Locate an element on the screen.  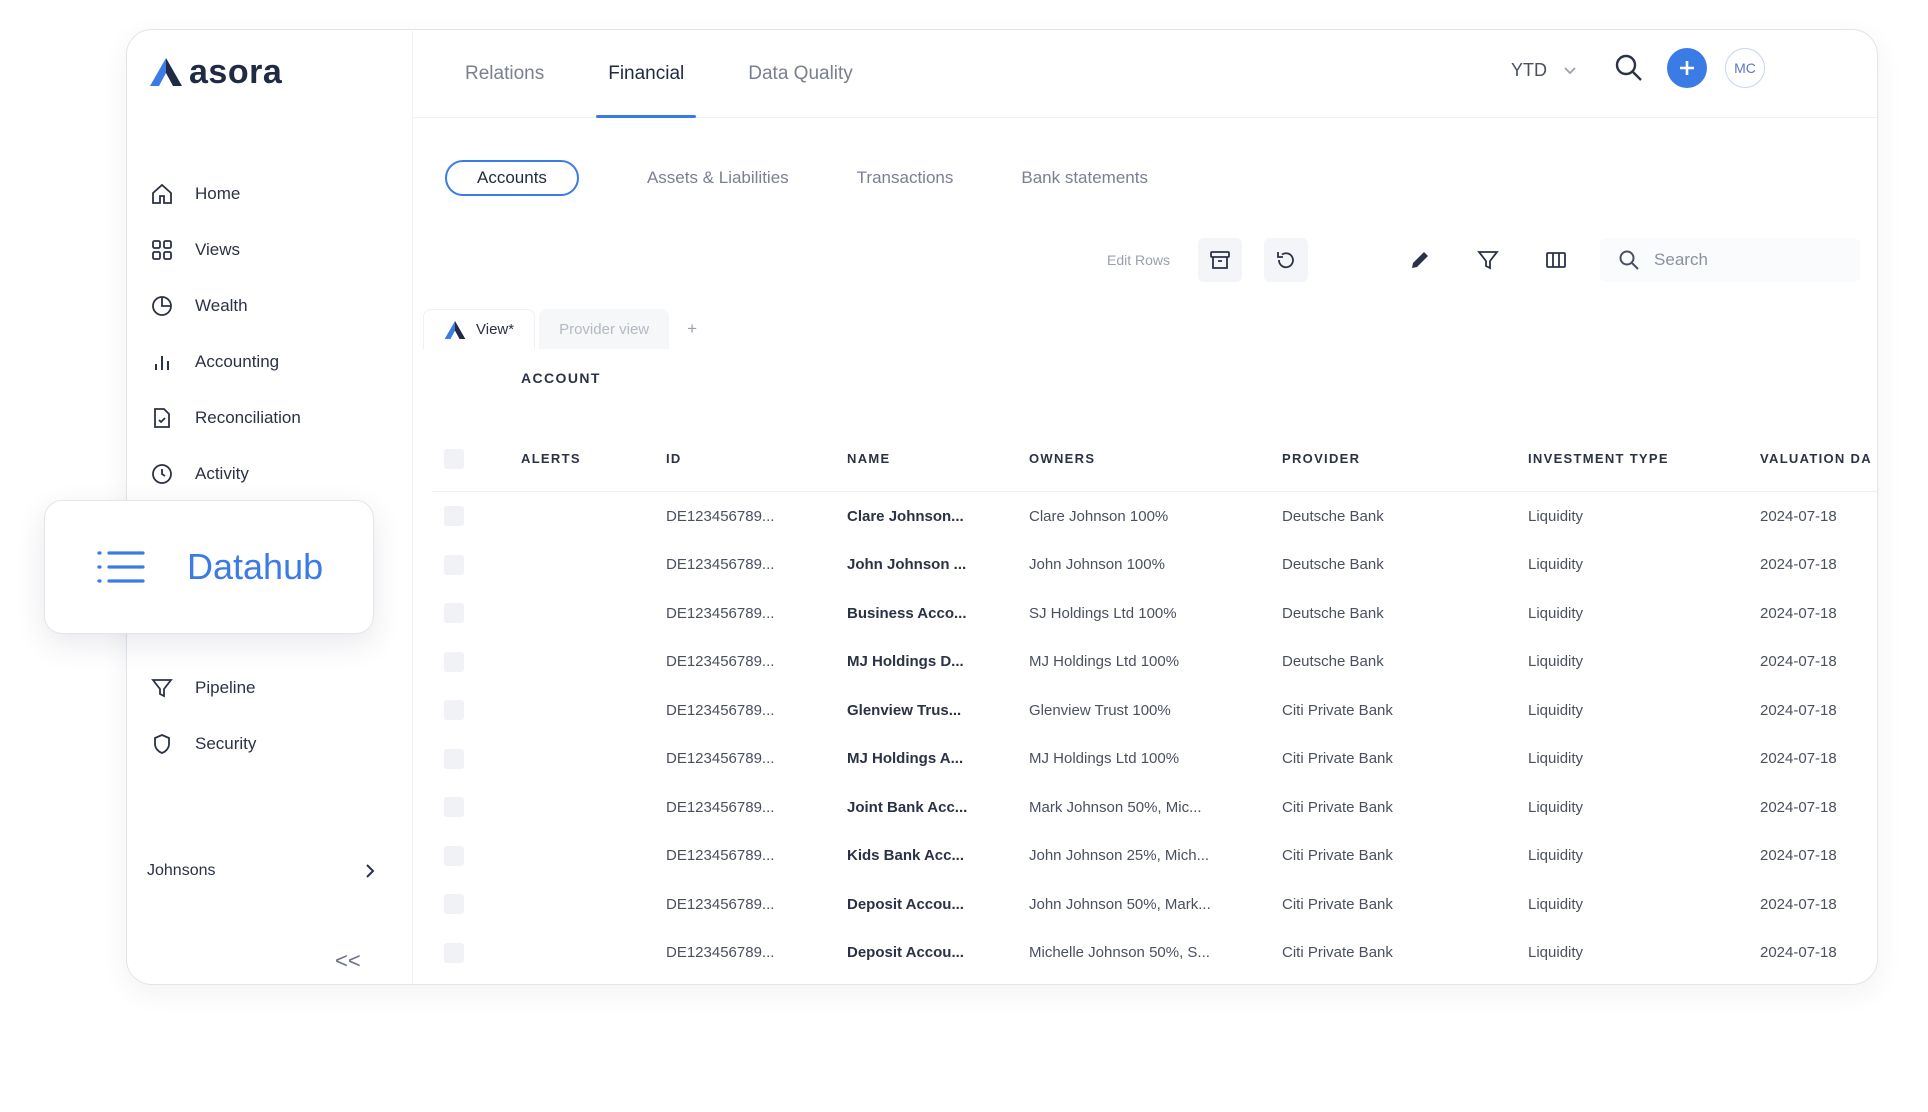
provider-cell: Deutsche Bank is located at coordinates (1333, 613).